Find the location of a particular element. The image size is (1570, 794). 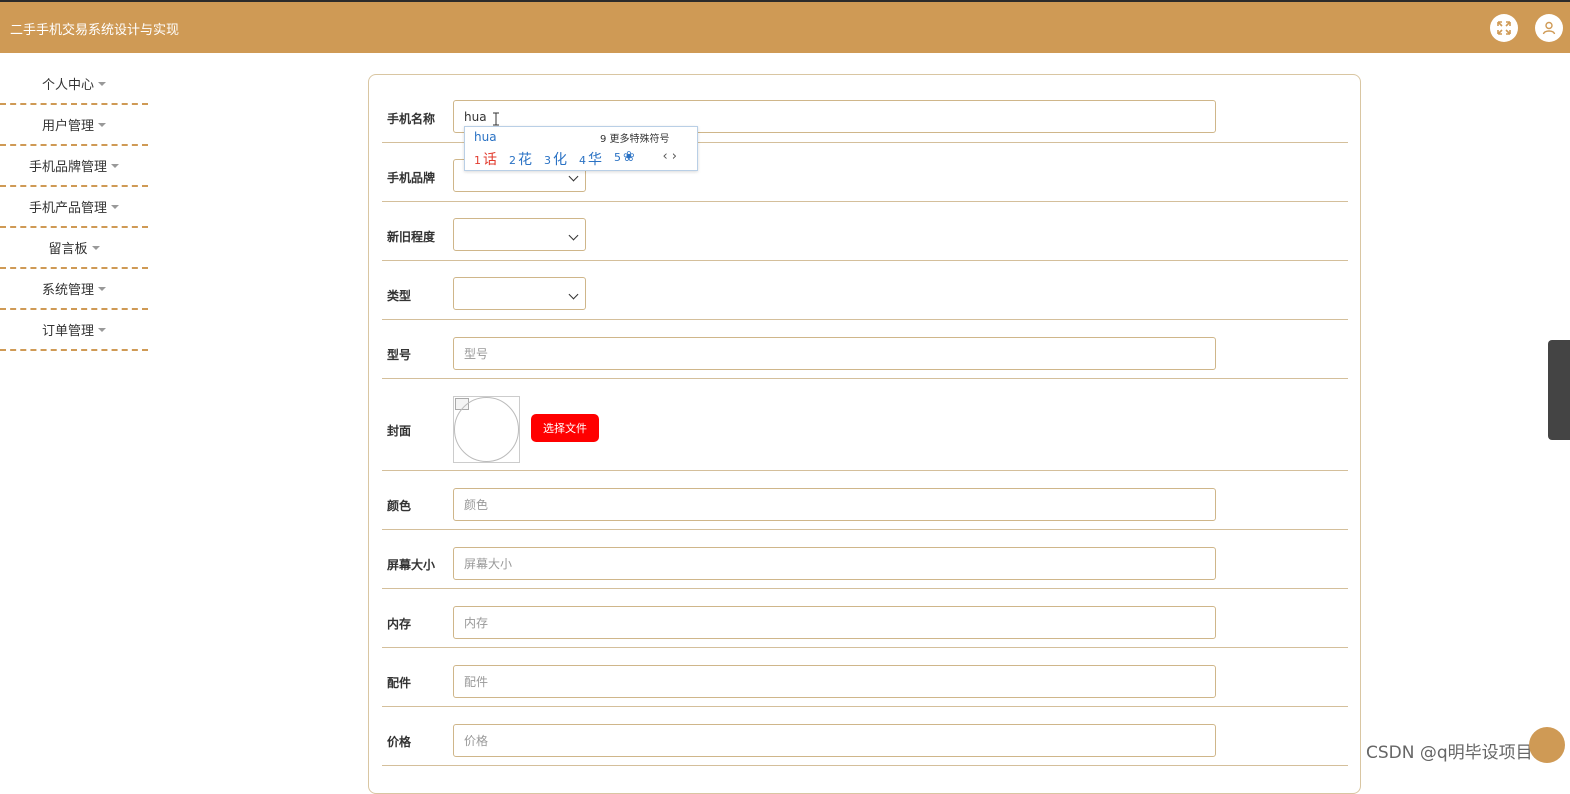

ime-page-arrows-icon: ‹ › is located at coordinates (669, 156).